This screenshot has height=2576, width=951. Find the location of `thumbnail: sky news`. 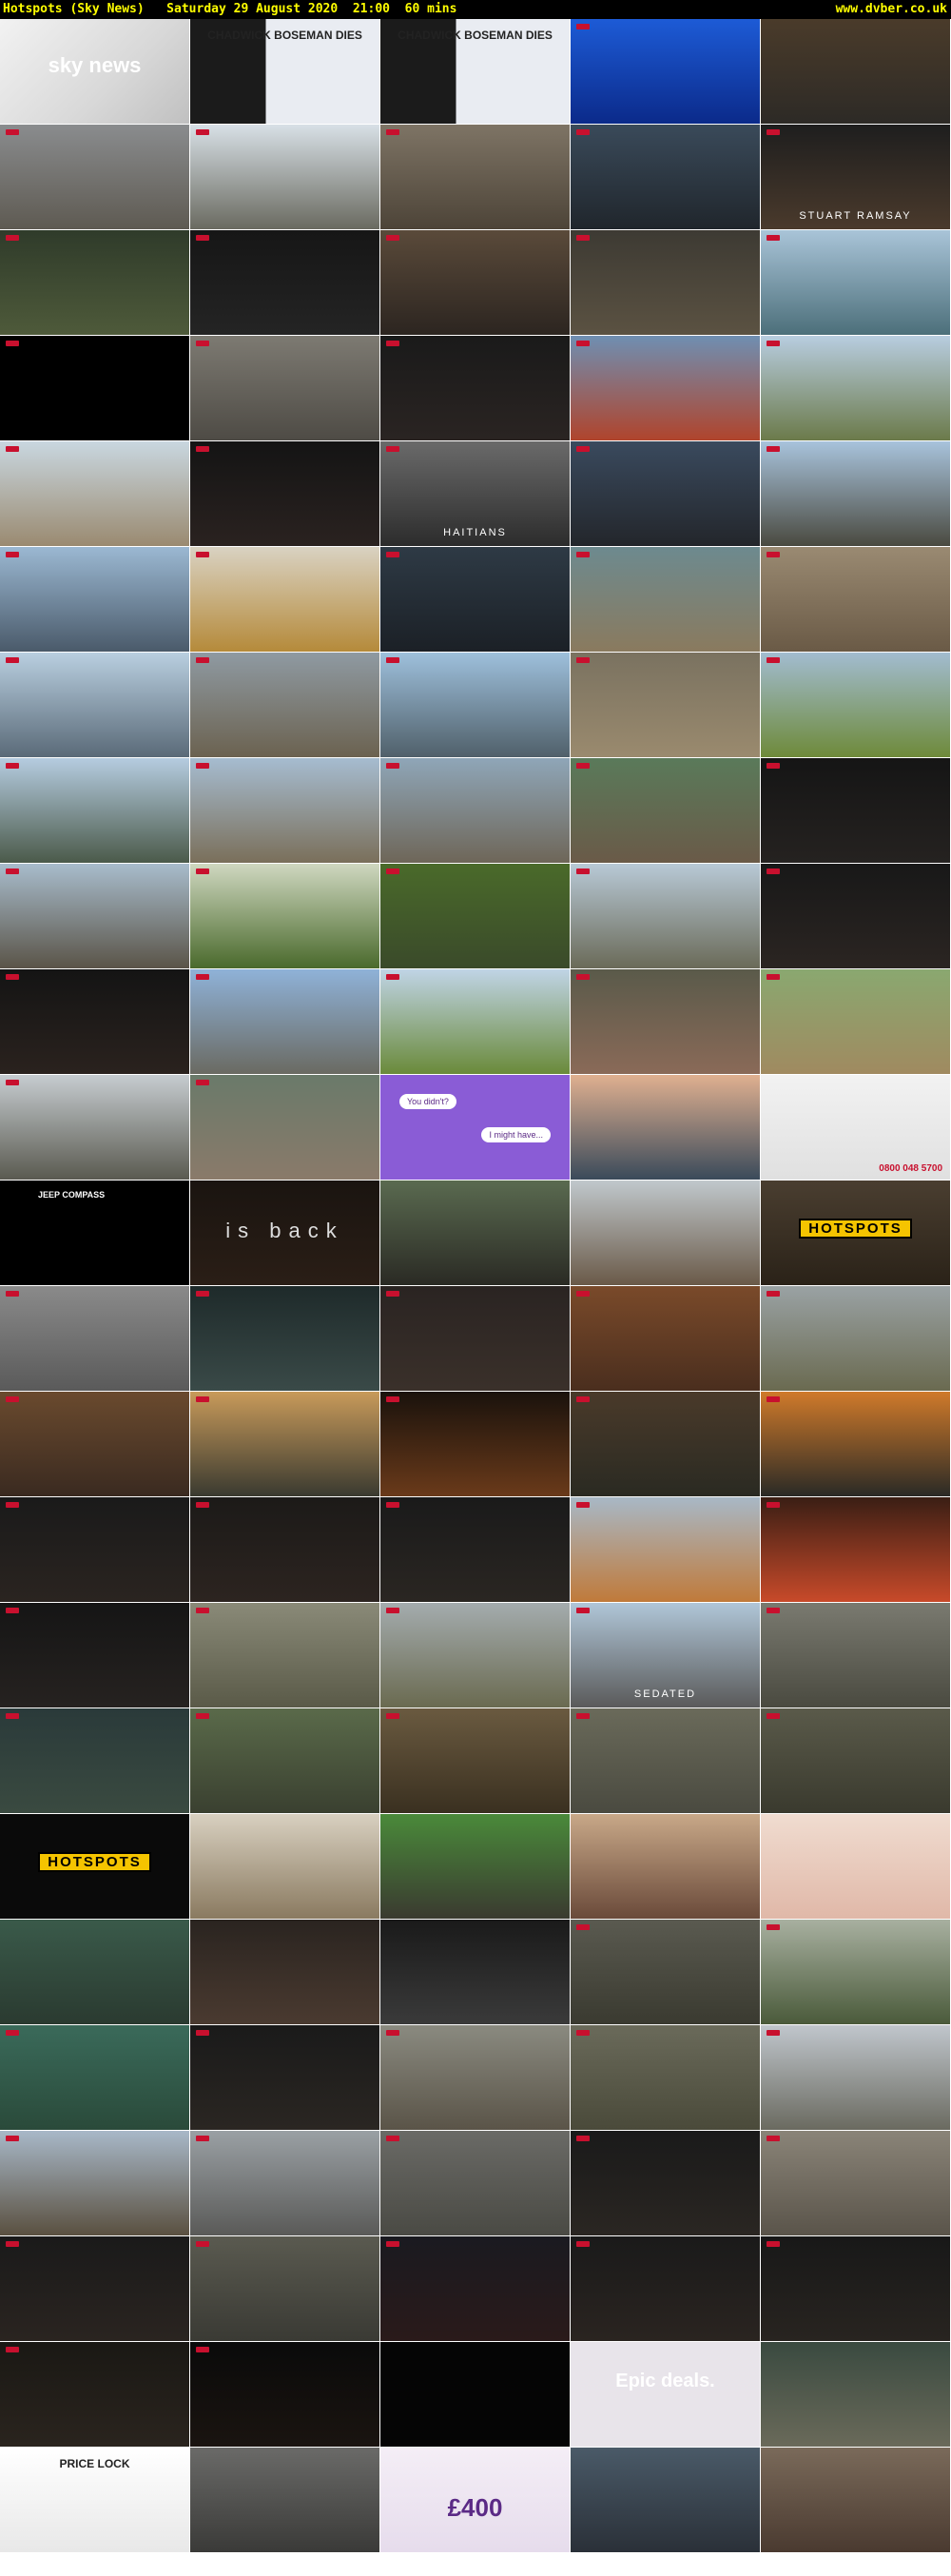

thumbnail: sky news is located at coordinates (95, 72).